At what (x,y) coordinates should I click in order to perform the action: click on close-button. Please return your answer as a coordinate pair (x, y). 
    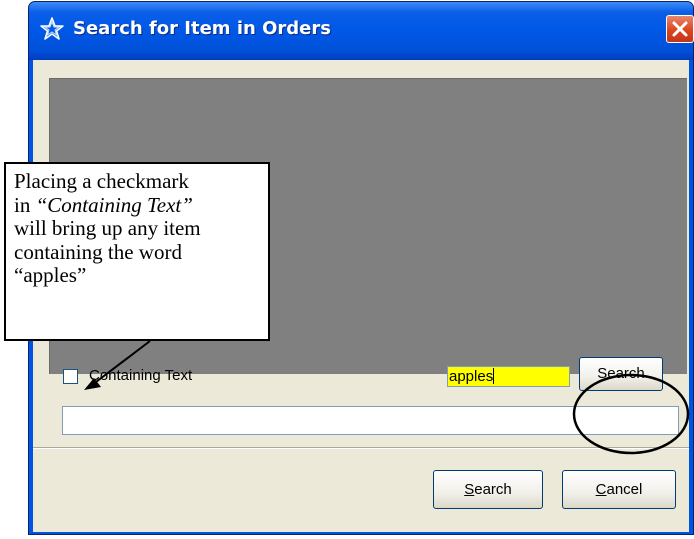
    Looking at the image, I should click on (680, 29).